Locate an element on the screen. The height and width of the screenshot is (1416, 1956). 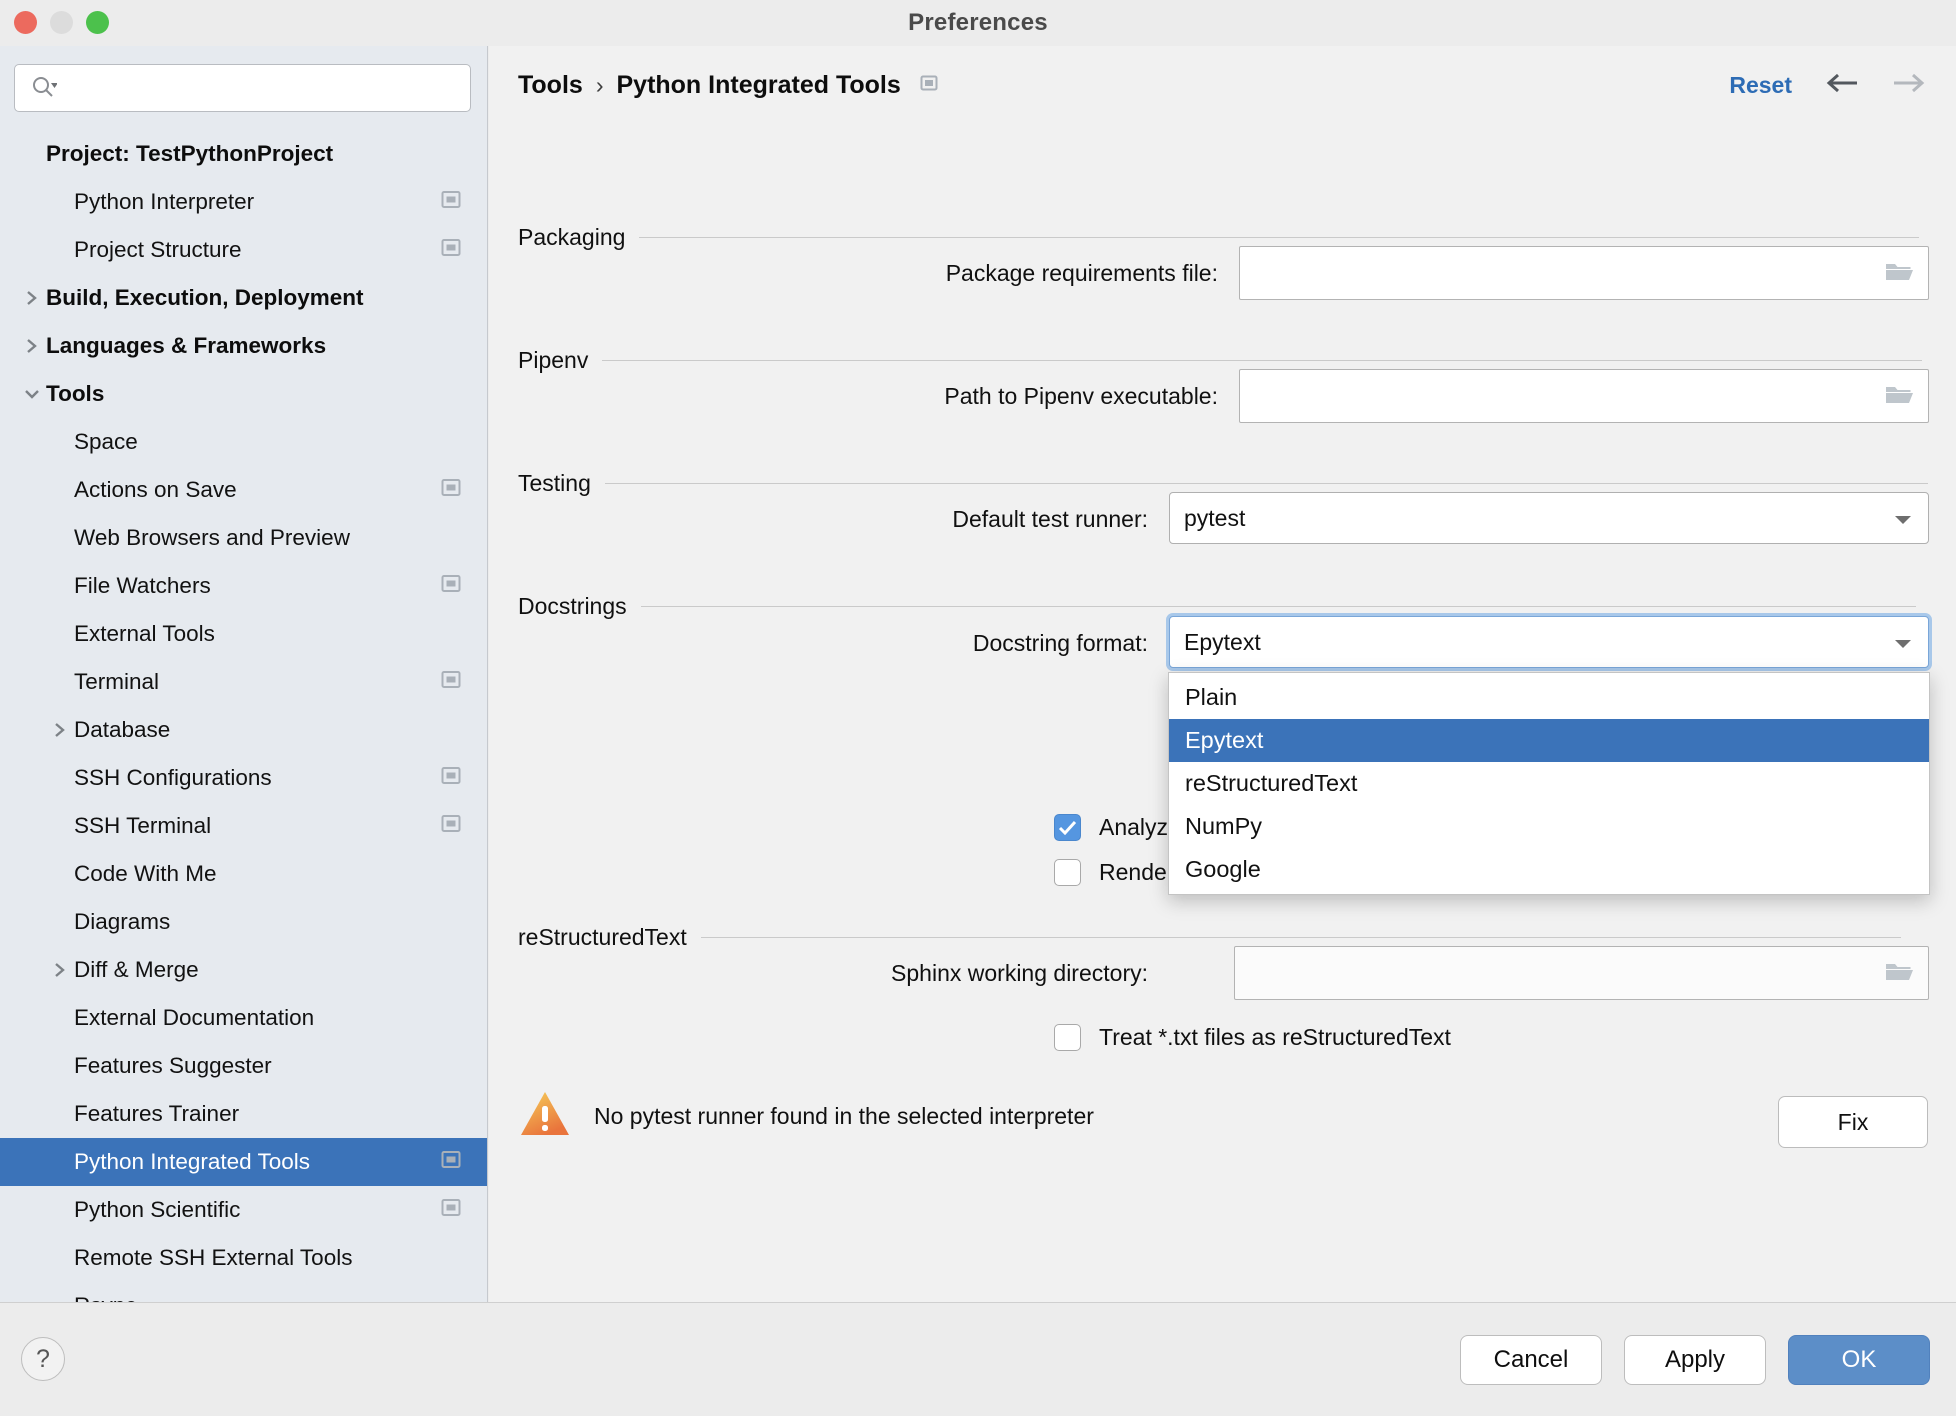
sidebar-item-external-tools: External Tools is located at coordinates (243, 634).